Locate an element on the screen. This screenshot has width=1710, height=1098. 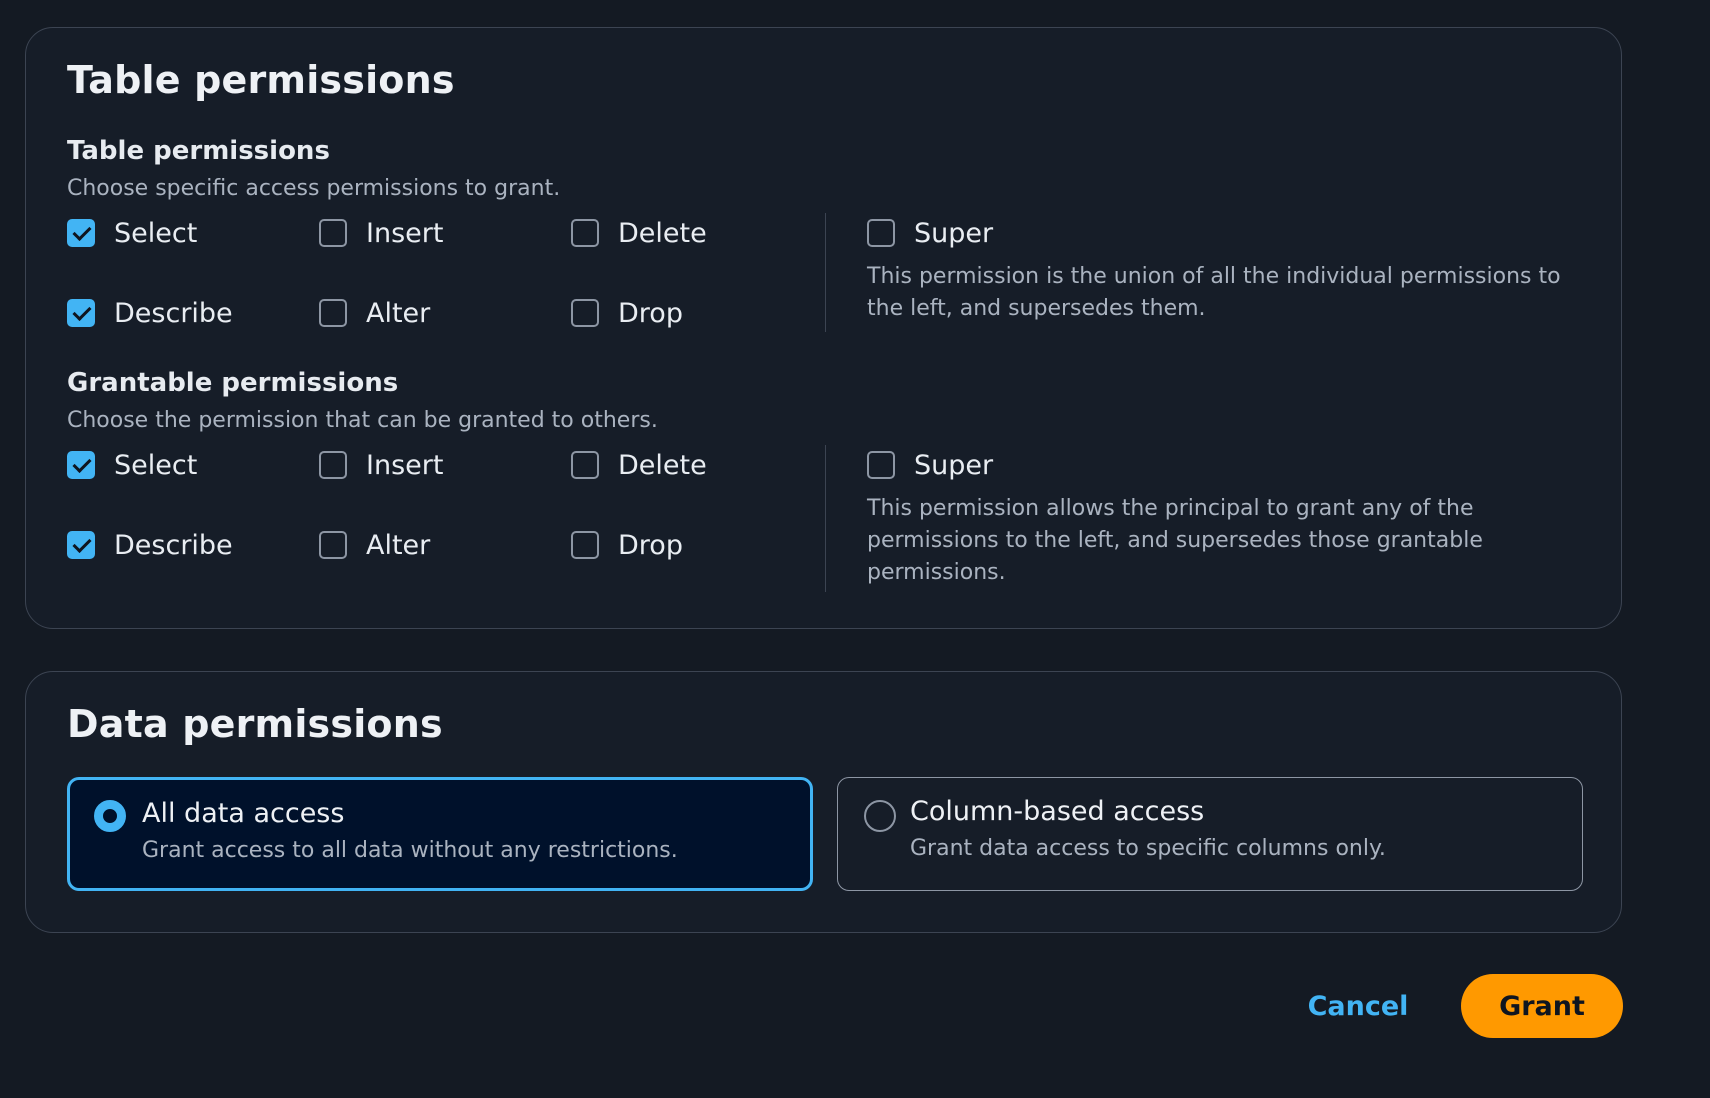
grantable-perm-alter-checkbox: Alter is located at coordinates (374, 545).